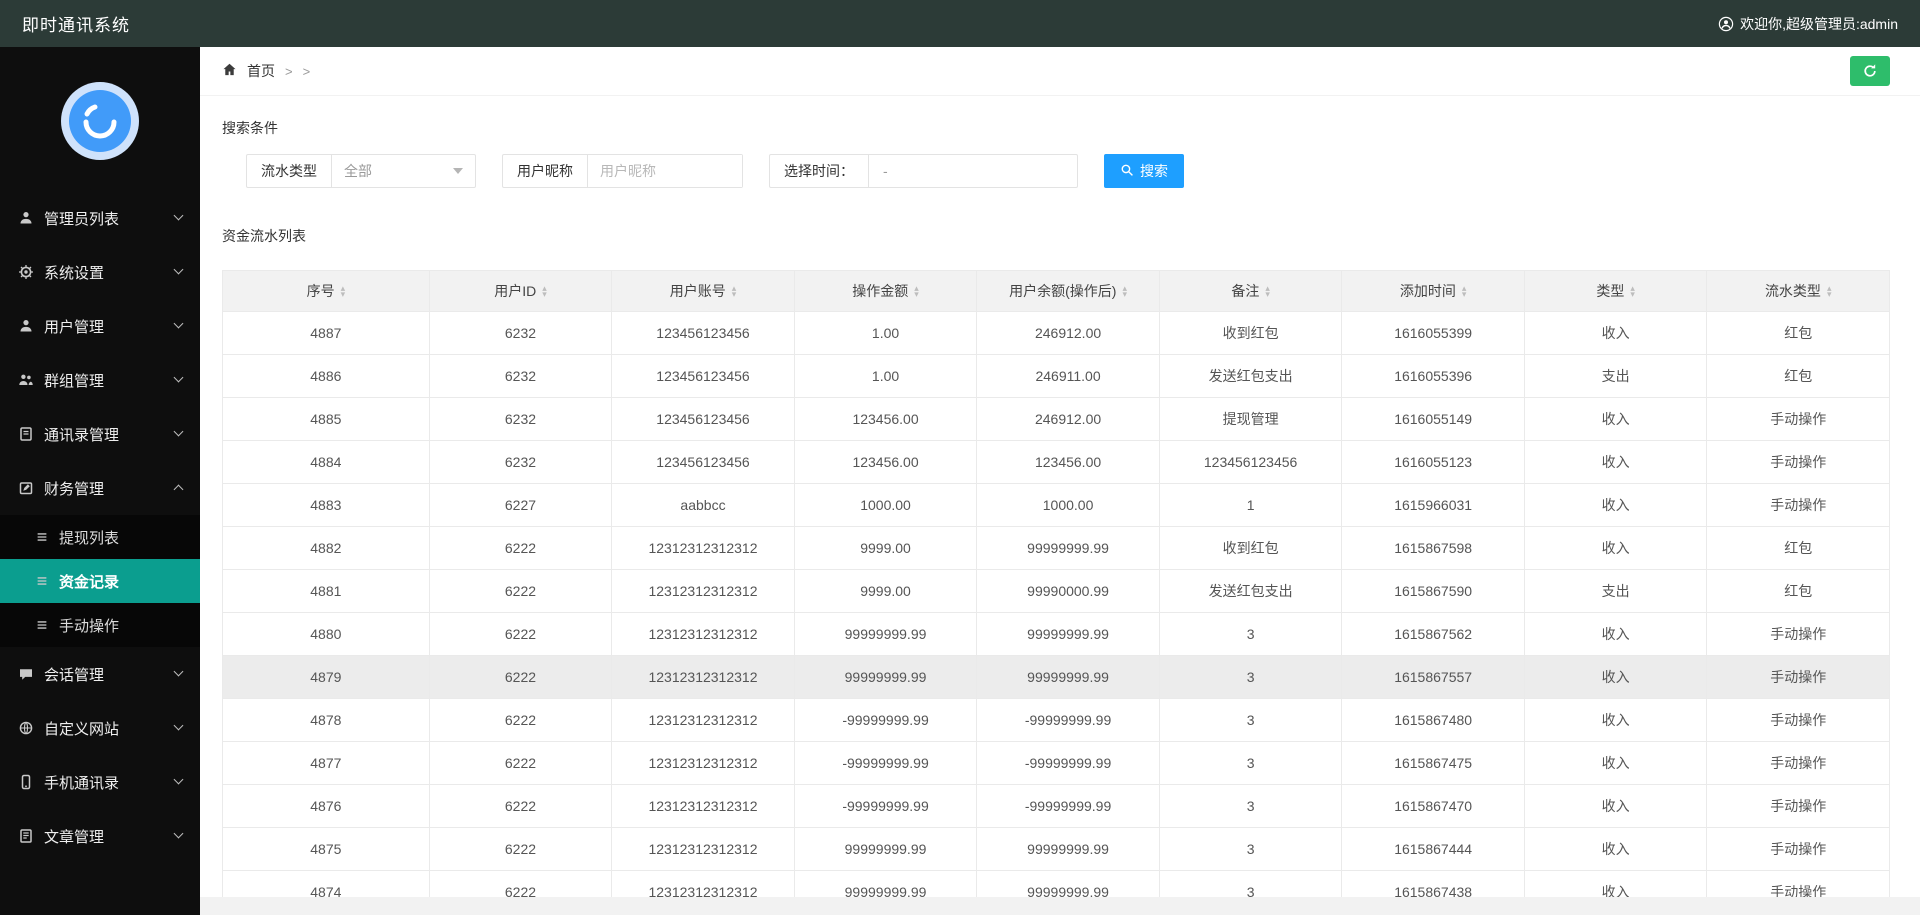 The width and height of the screenshot is (1920, 915). I want to click on sidebar-subitem: 资金记录, so click(100, 581).